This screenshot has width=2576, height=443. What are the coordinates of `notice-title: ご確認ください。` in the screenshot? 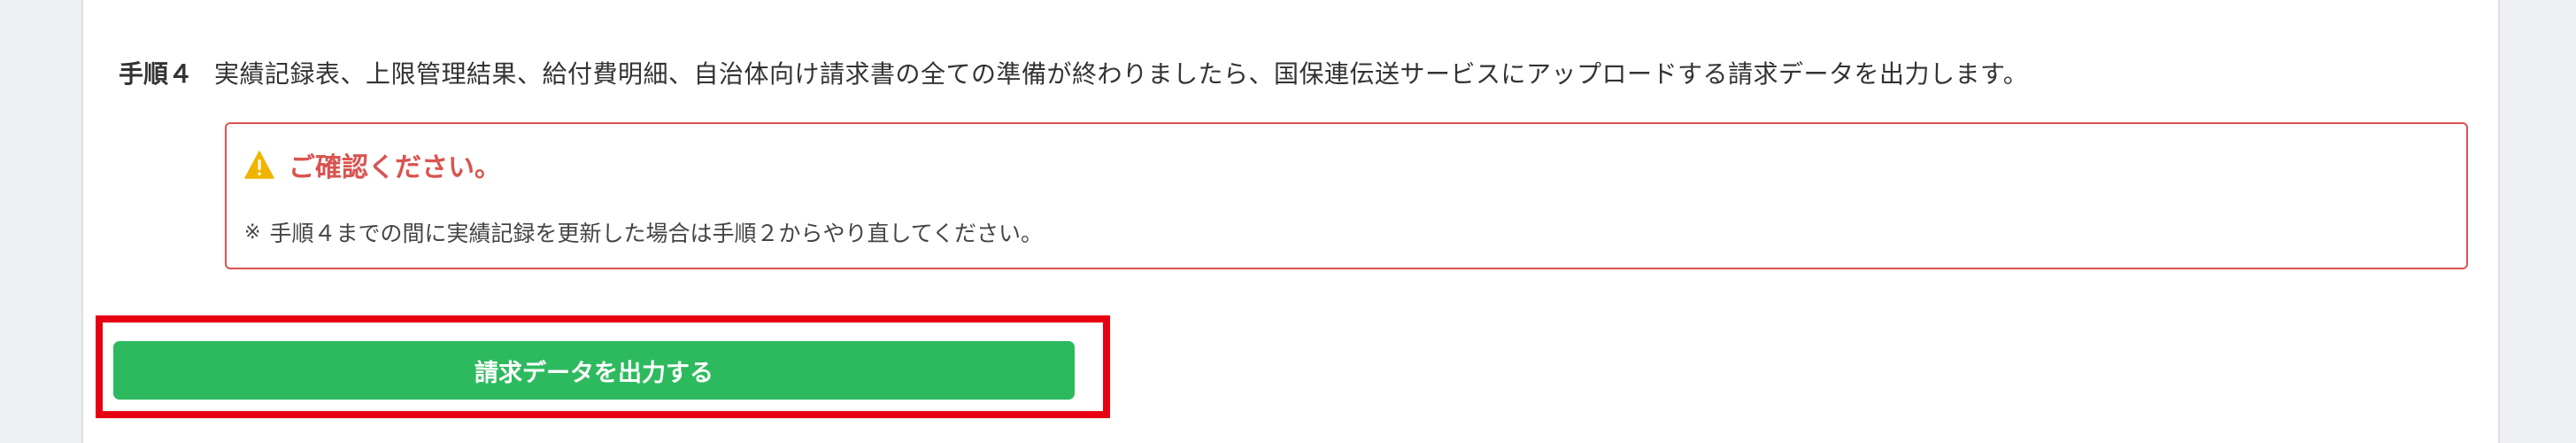 It's located at (395, 167).